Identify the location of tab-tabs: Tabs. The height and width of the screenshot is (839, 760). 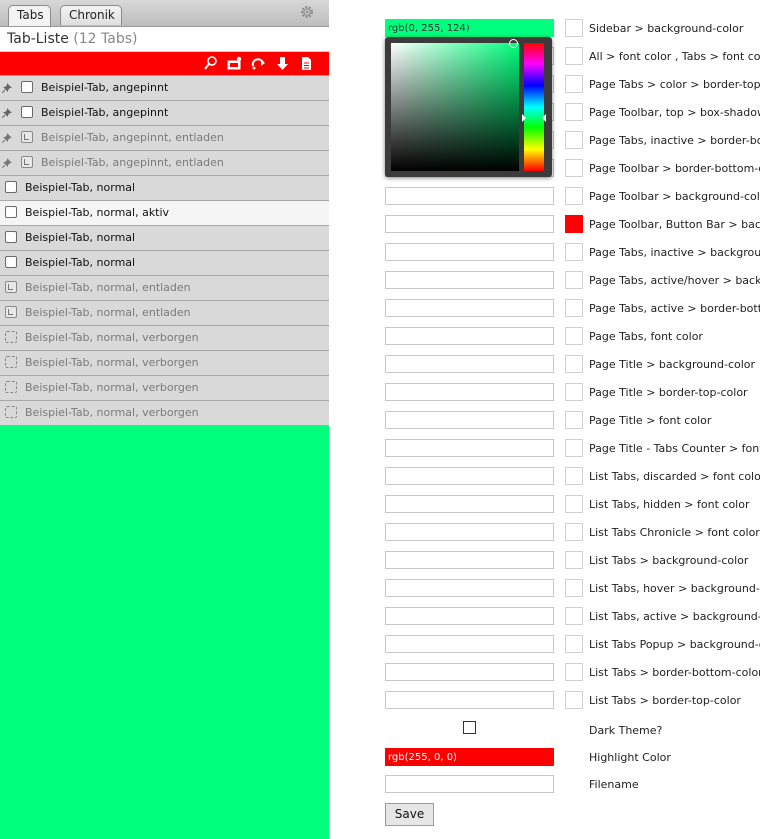
(29, 15).